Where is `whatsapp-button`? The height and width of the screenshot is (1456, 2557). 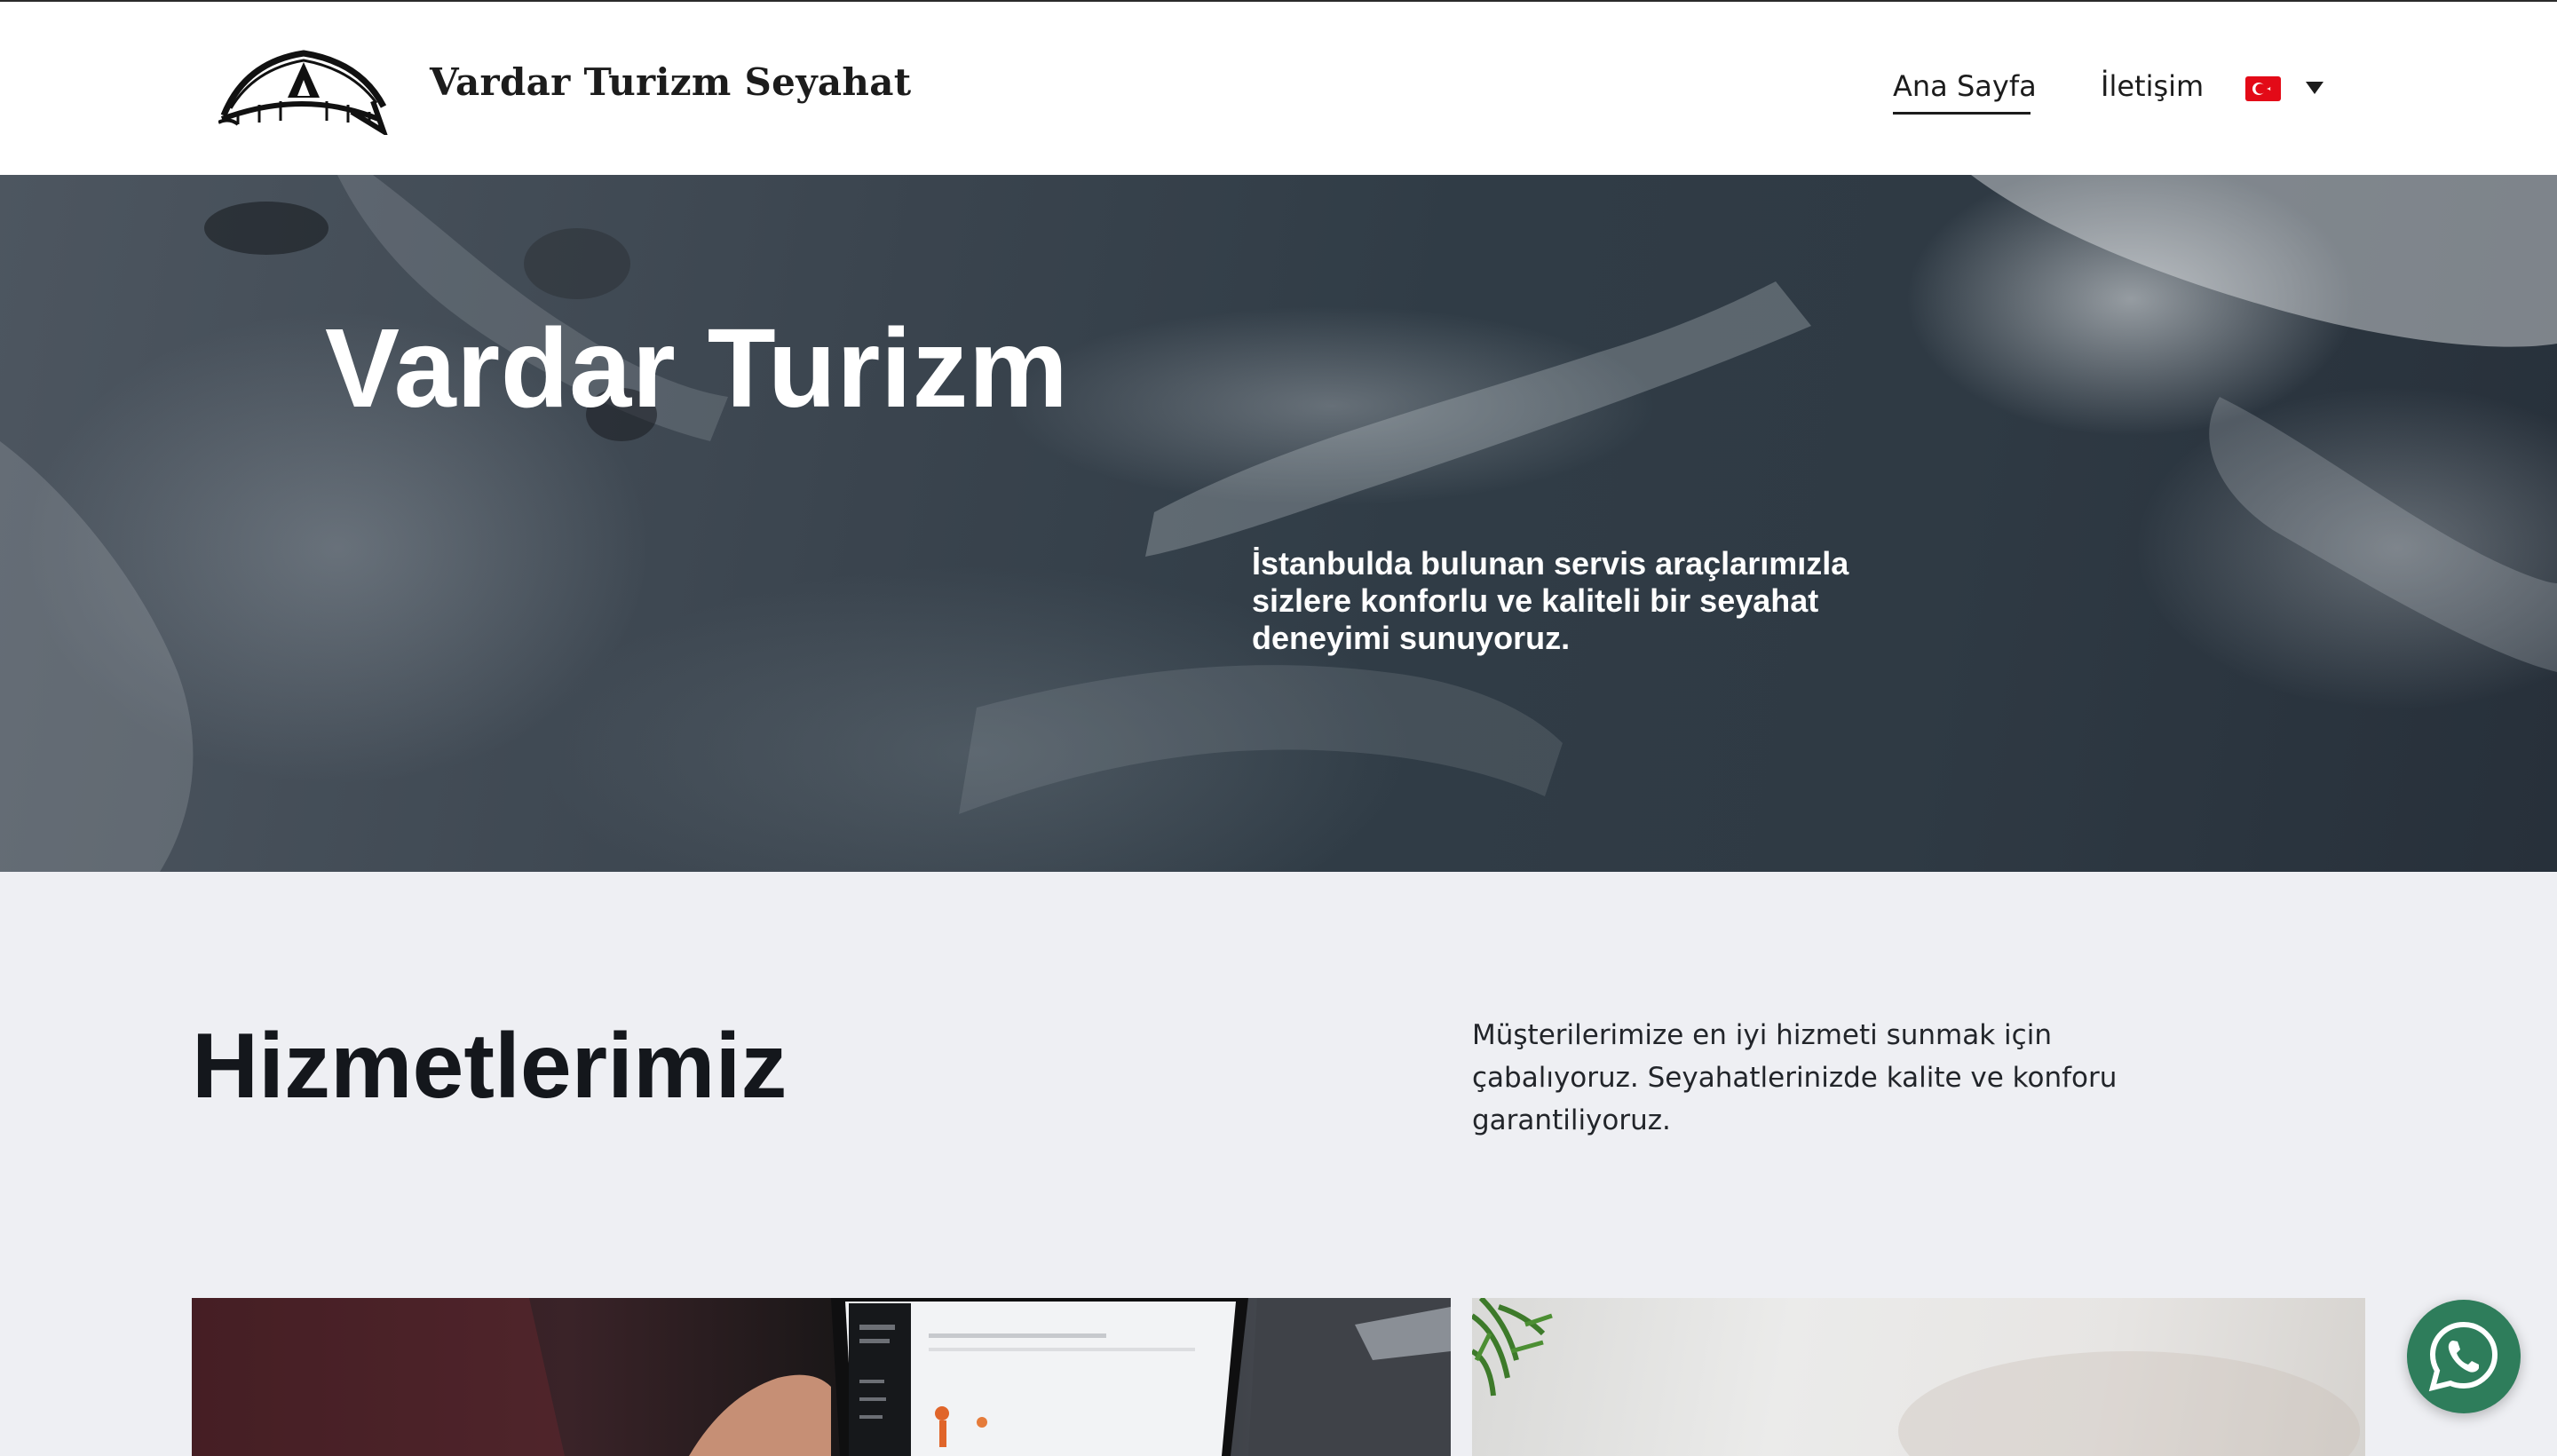 whatsapp-button is located at coordinates (2464, 1356).